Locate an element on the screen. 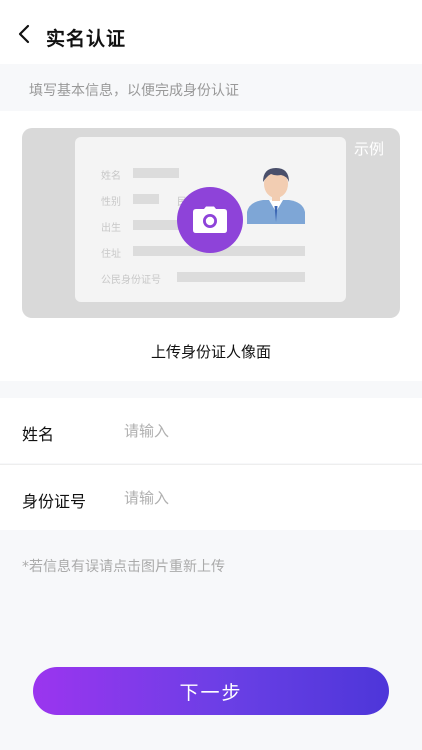 The width and height of the screenshot is (422, 750). name-input is located at coordinates (259, 431).